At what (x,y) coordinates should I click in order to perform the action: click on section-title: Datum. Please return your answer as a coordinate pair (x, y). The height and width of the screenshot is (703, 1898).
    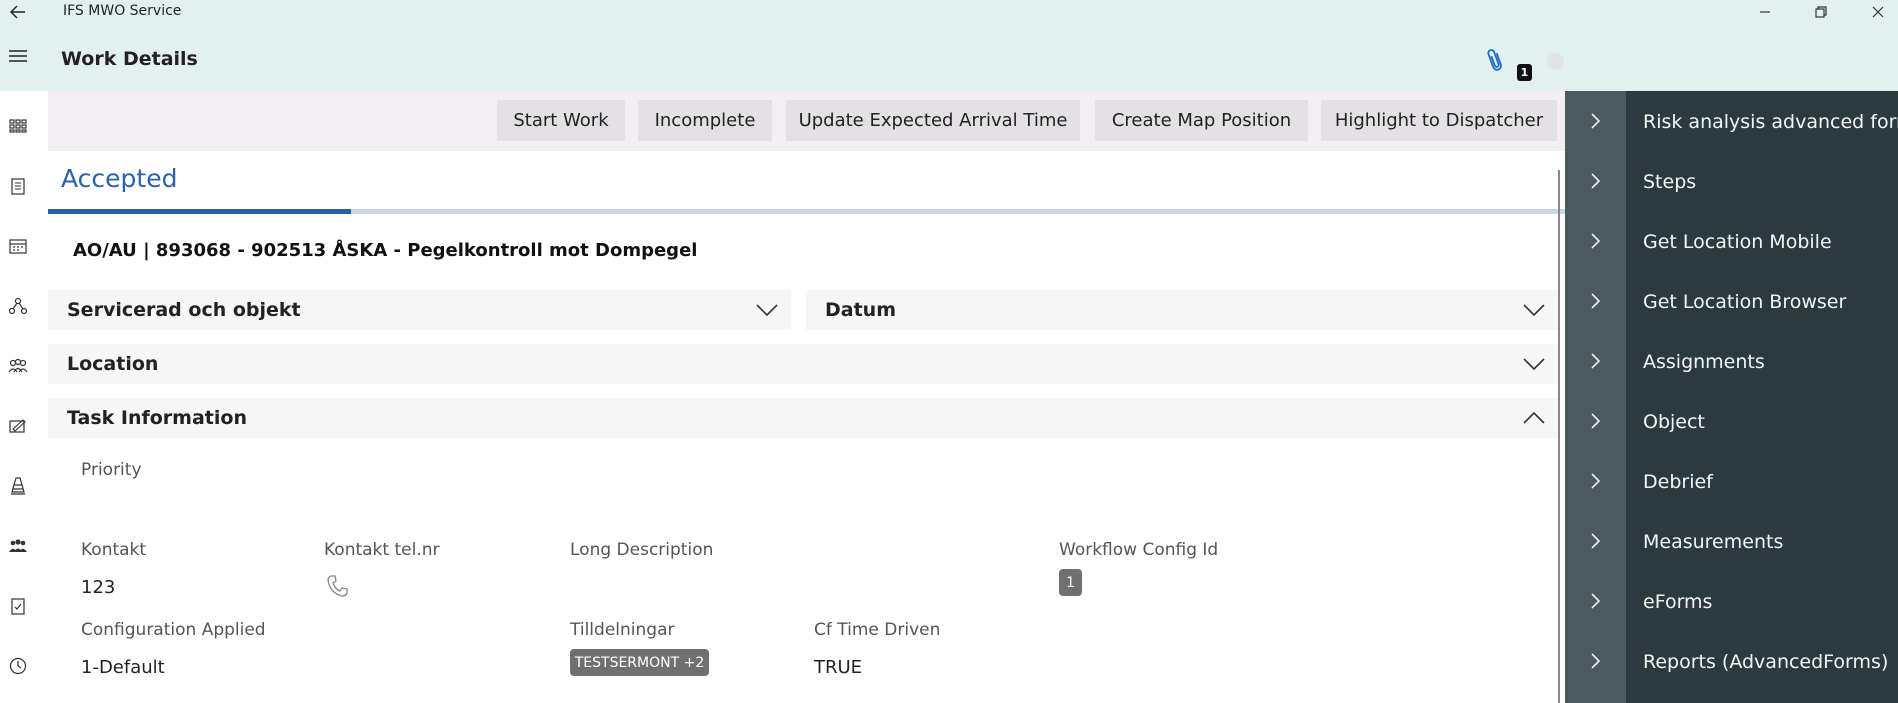
    Looking at the image, I should click on (860, 310).